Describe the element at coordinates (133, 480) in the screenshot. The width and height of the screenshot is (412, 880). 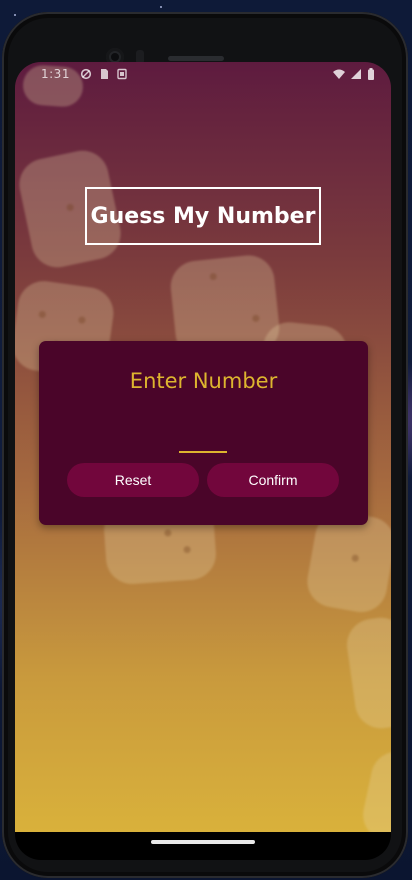
I see `reset-button: Reset` at that location.